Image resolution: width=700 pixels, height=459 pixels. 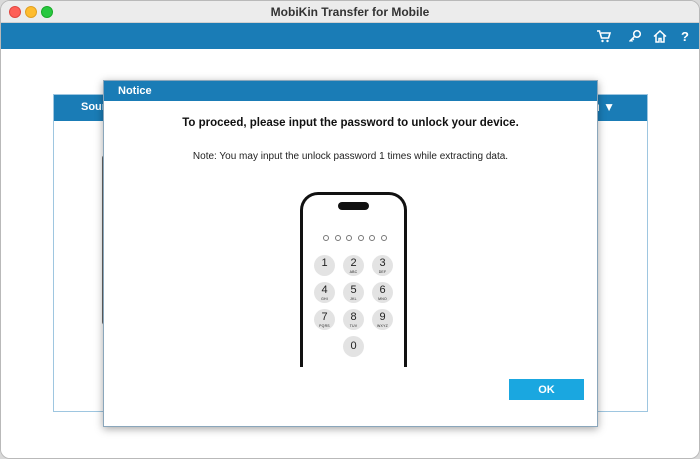 What do you see at coordinates (350, 36) in the screenshot?
I see `top-toolbar: ?` at bounding box center [350, 36].